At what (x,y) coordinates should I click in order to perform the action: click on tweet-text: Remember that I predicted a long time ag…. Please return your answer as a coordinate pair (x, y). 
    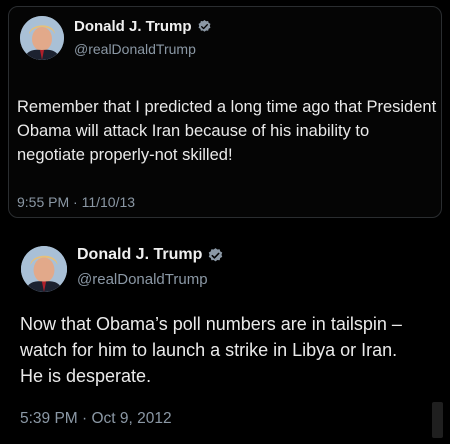
    Looking at the image, I should click on (227, 131).